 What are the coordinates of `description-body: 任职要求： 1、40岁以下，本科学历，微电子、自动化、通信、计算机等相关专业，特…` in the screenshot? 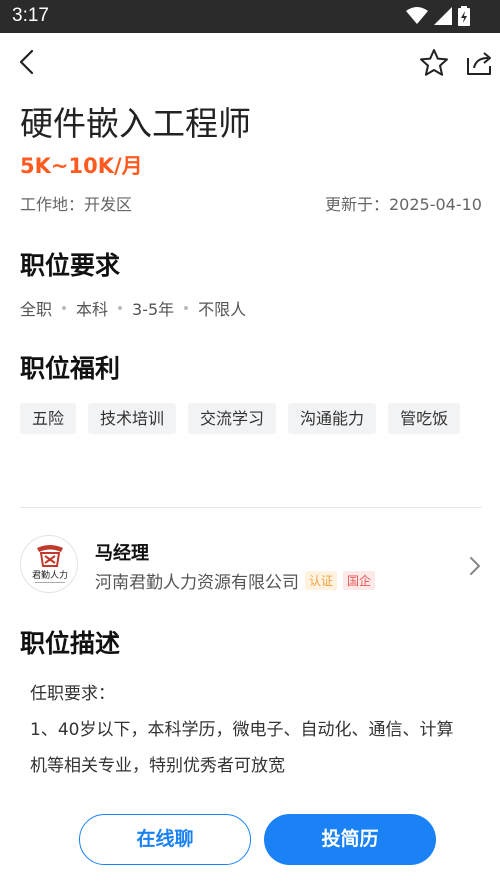 It's located at (250, 730).